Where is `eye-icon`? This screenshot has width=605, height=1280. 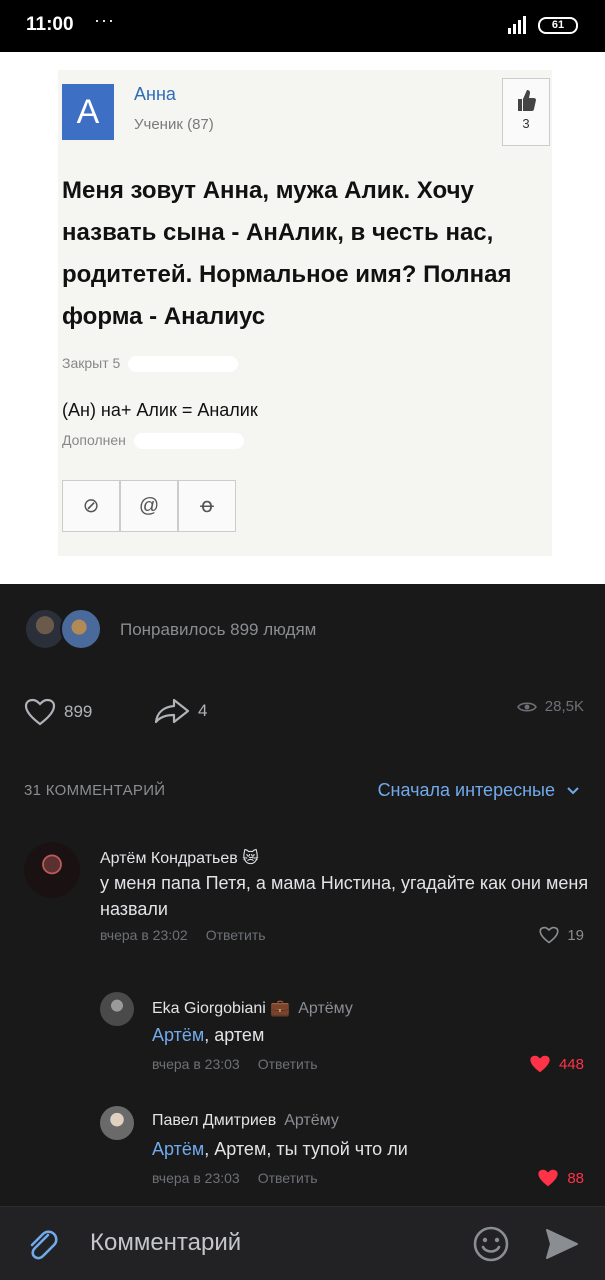
eye-icon is located at coordinates (526, 706).